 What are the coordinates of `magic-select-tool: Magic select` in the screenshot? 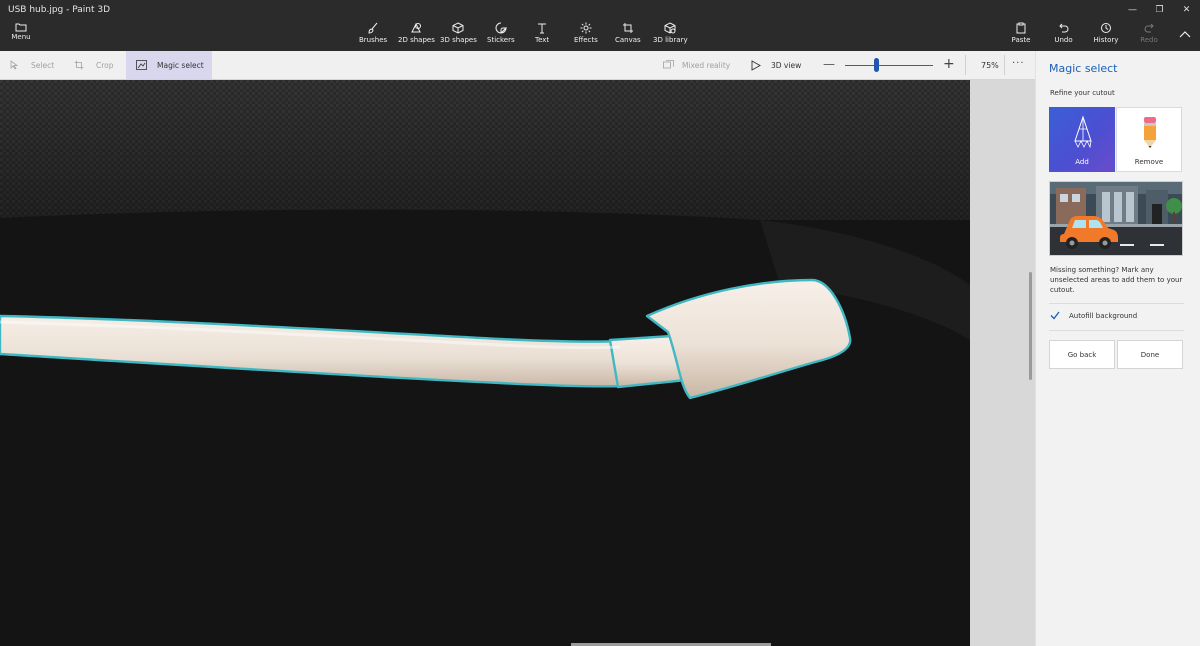 It's located at (169, 65).